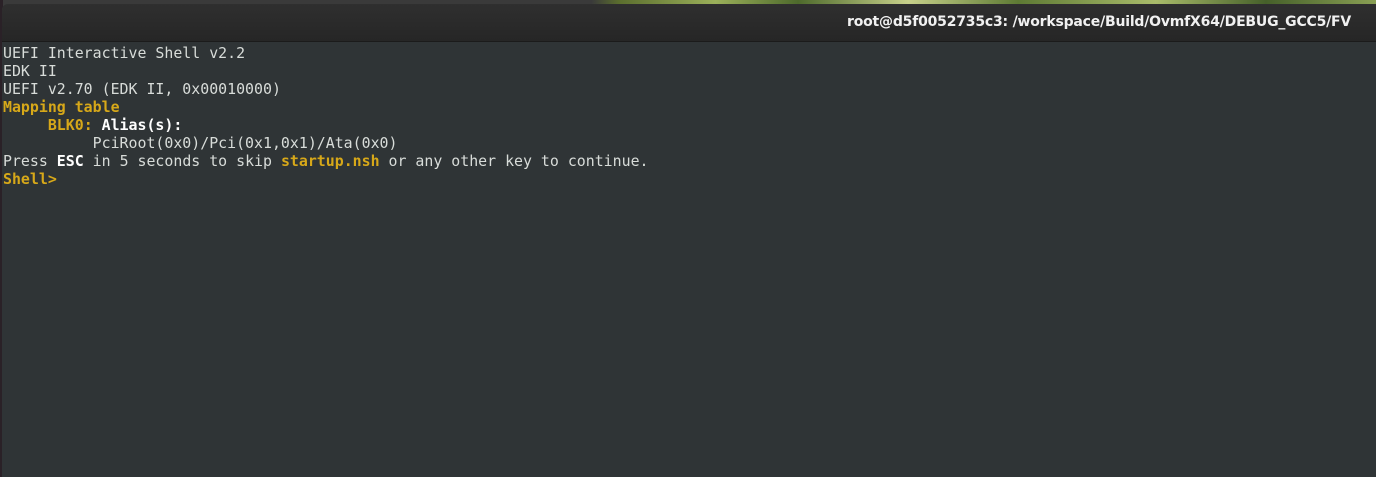 The height and width of the screenshot is (477, 1376). Describe the element at coordinates (182, 161) in the screenshot. I see `press-middle: in 5 seconds to skip` at that location.